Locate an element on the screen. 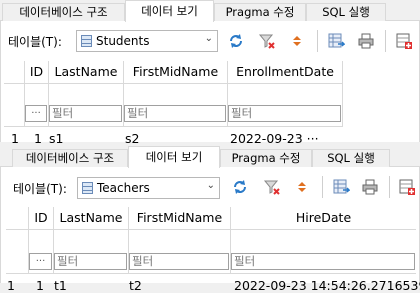 Image resolution: width=420 pixels, height=293 pixels. cell-enrollmentdate: 2022-09-23 ··· is located at coordinates (274, 138).